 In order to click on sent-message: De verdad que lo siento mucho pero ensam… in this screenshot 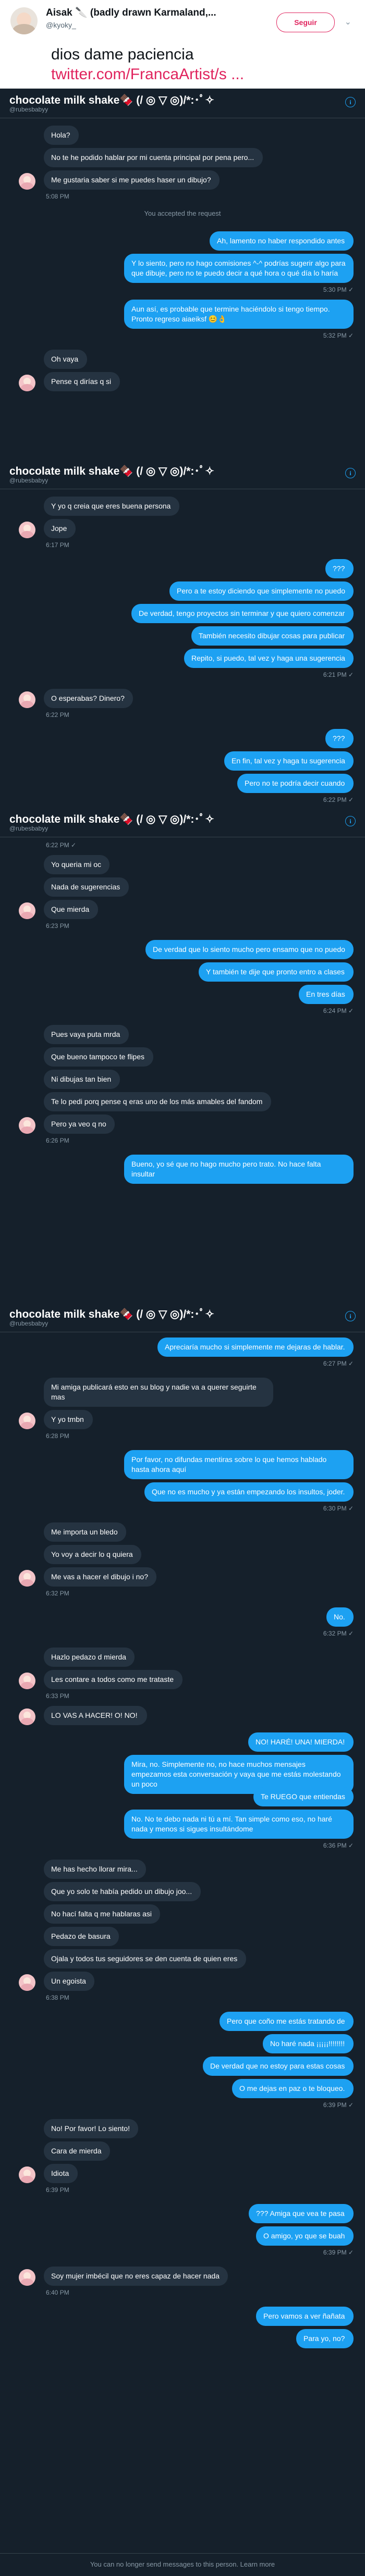, I will do `click(249, 949)`.